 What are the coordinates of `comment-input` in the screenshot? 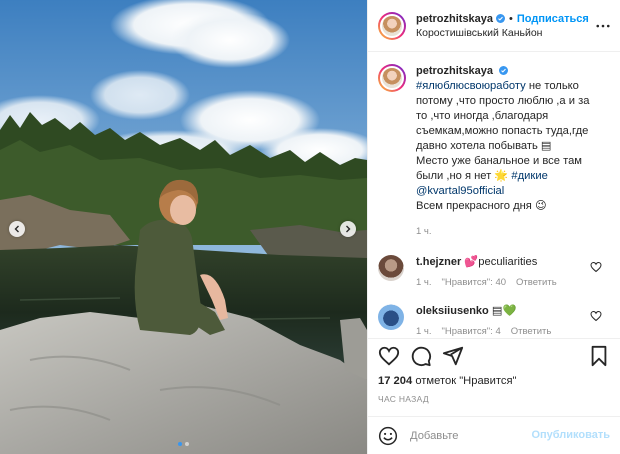 It's located at (475, 435).